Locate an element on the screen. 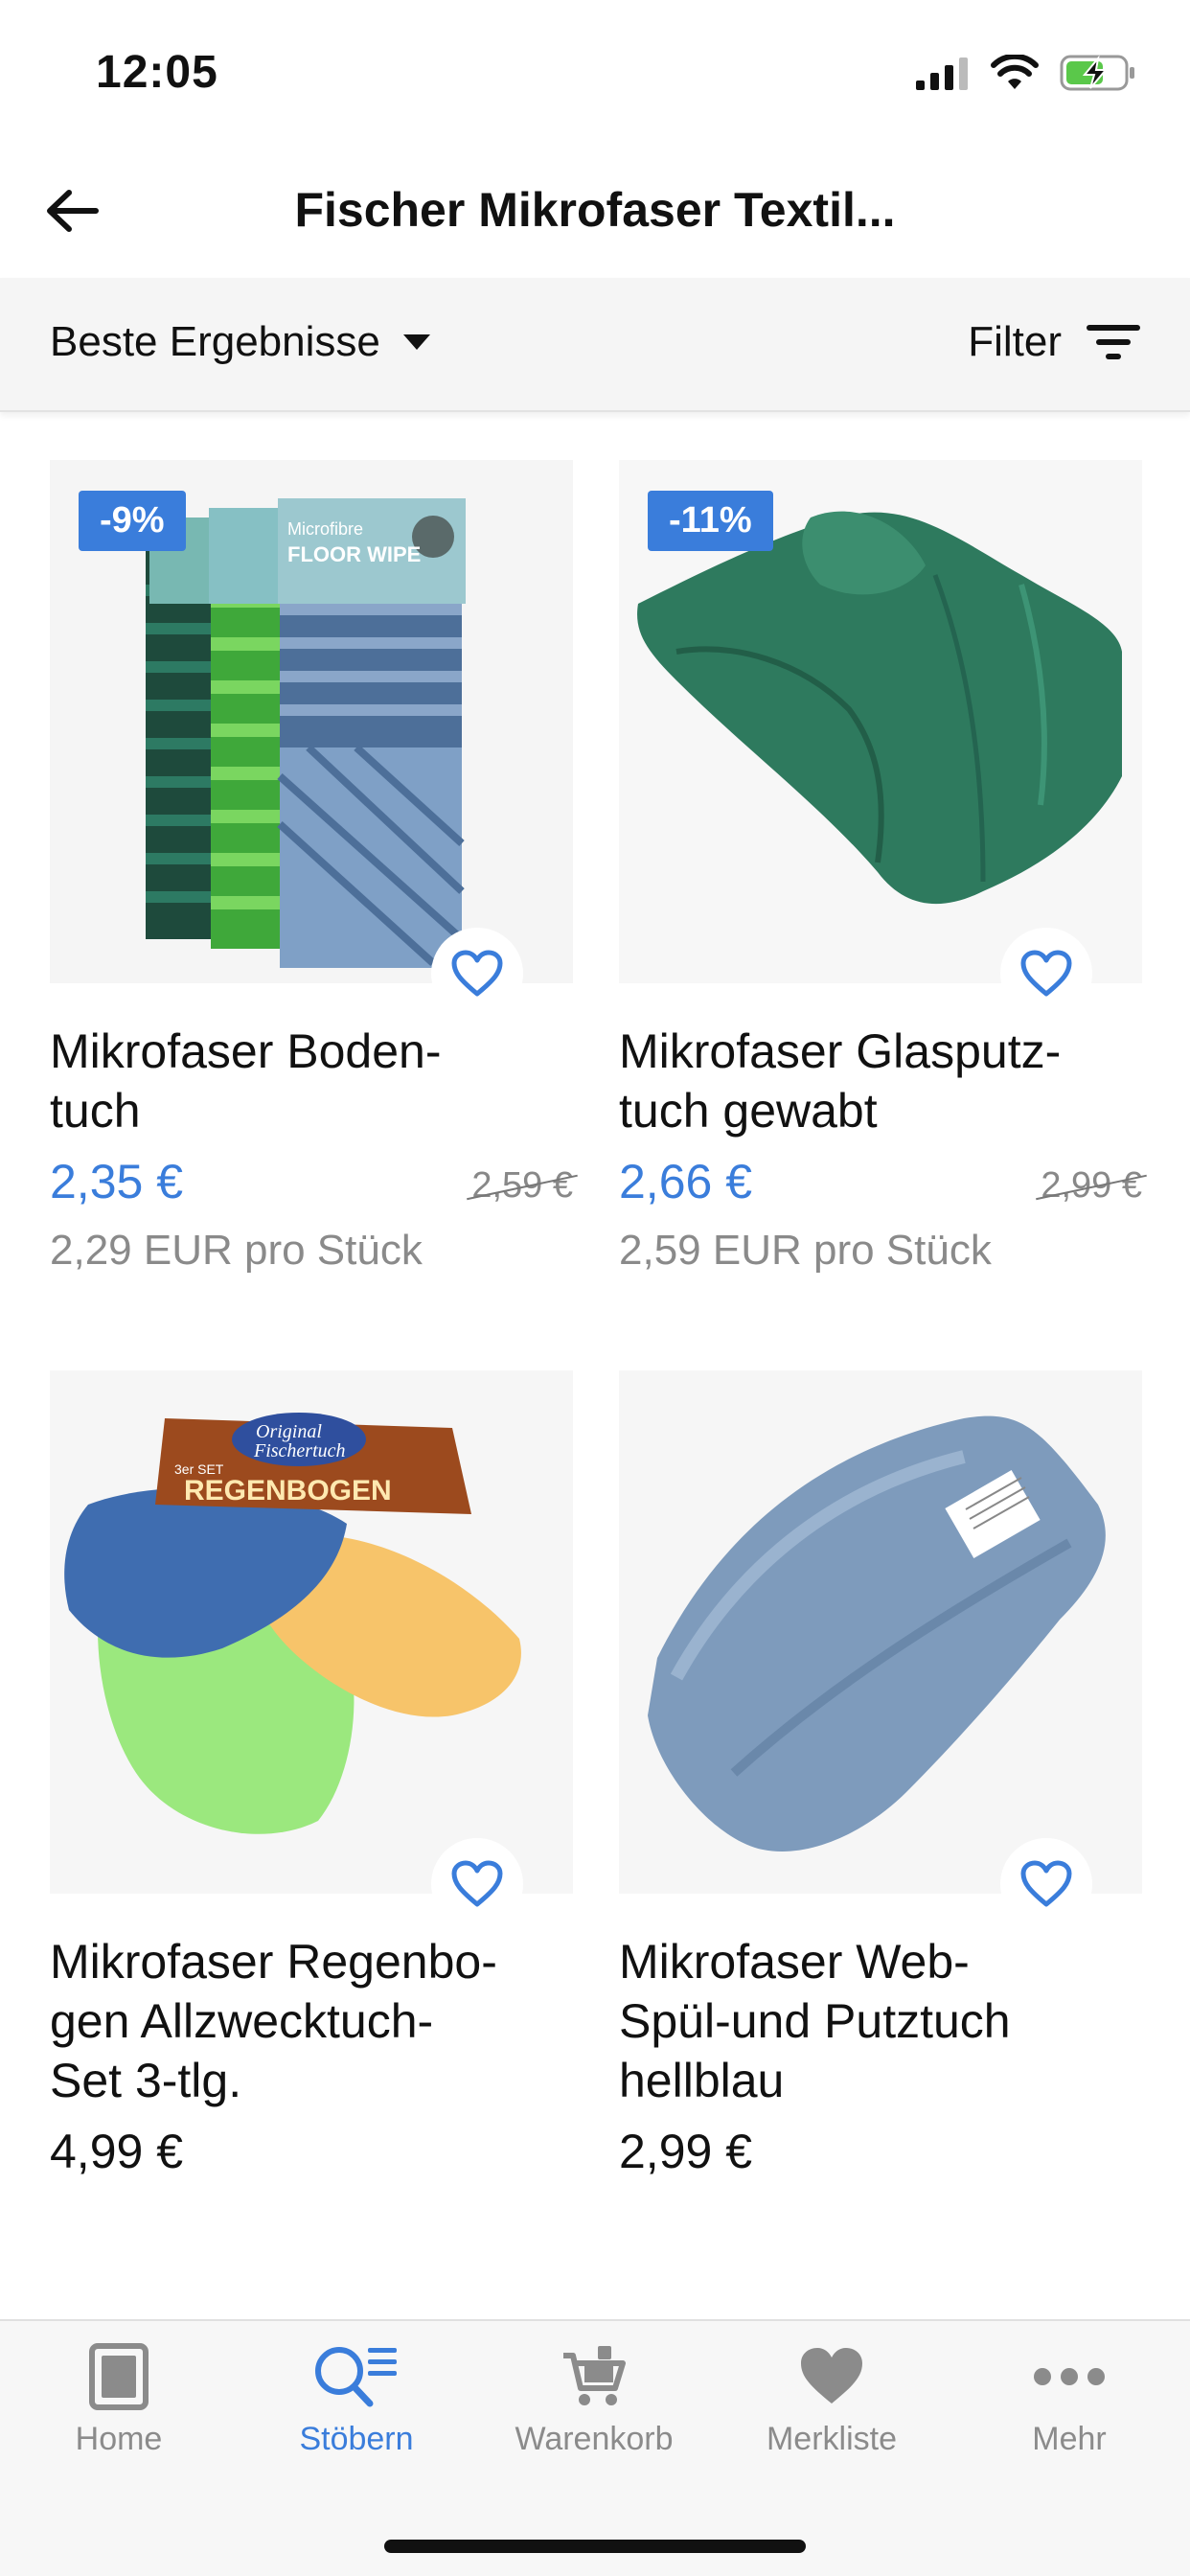 This screenshot has width=1190, height=2576. status-icons is located at coordinates (1026, 73).